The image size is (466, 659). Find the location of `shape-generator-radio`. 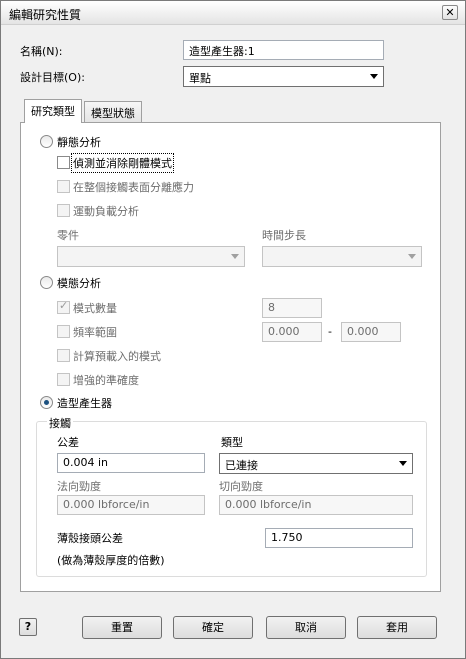

shape-generator-radio is located at coordinates (46, 402).